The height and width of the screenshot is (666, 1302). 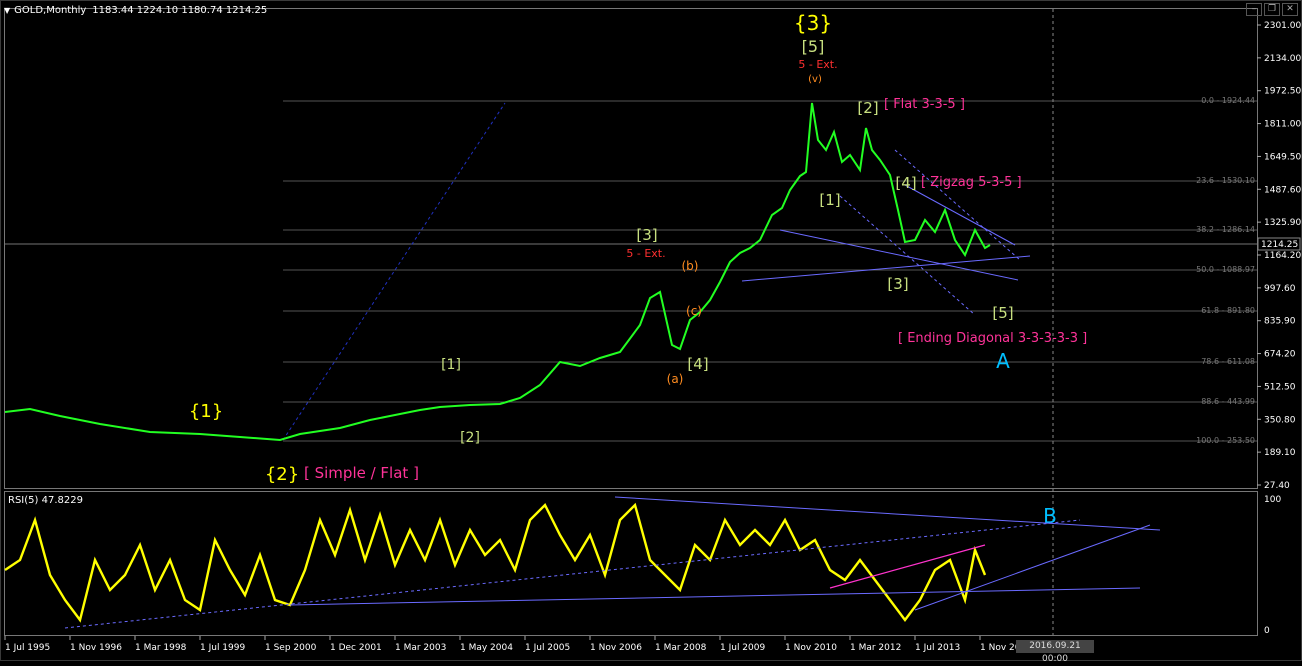 What do you see at coordinates (50, 10) in the screenshot?
I see `symbol-label: GOLD,Monthly` at bounding box center [50, 10].